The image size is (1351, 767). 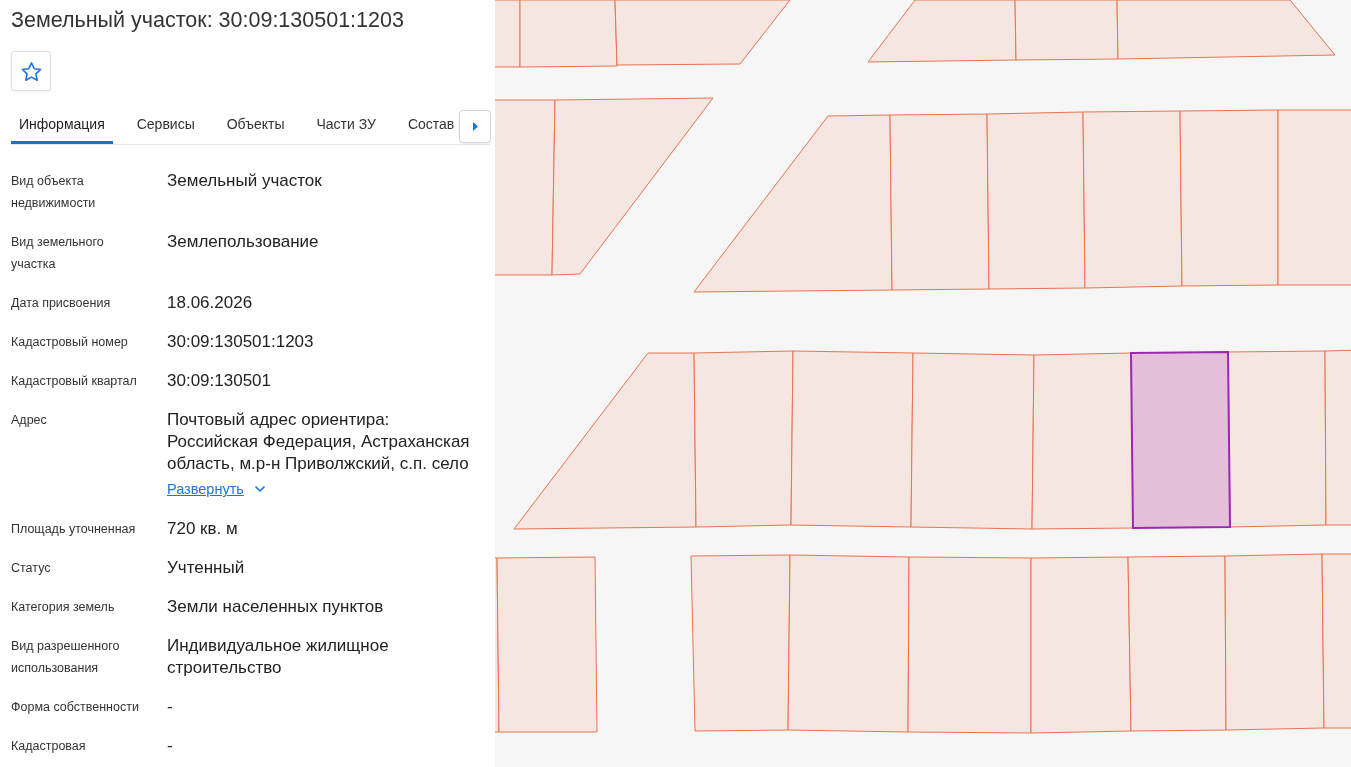 I want to click on property-label: Дата присвоения, so click(x=61, y=303).